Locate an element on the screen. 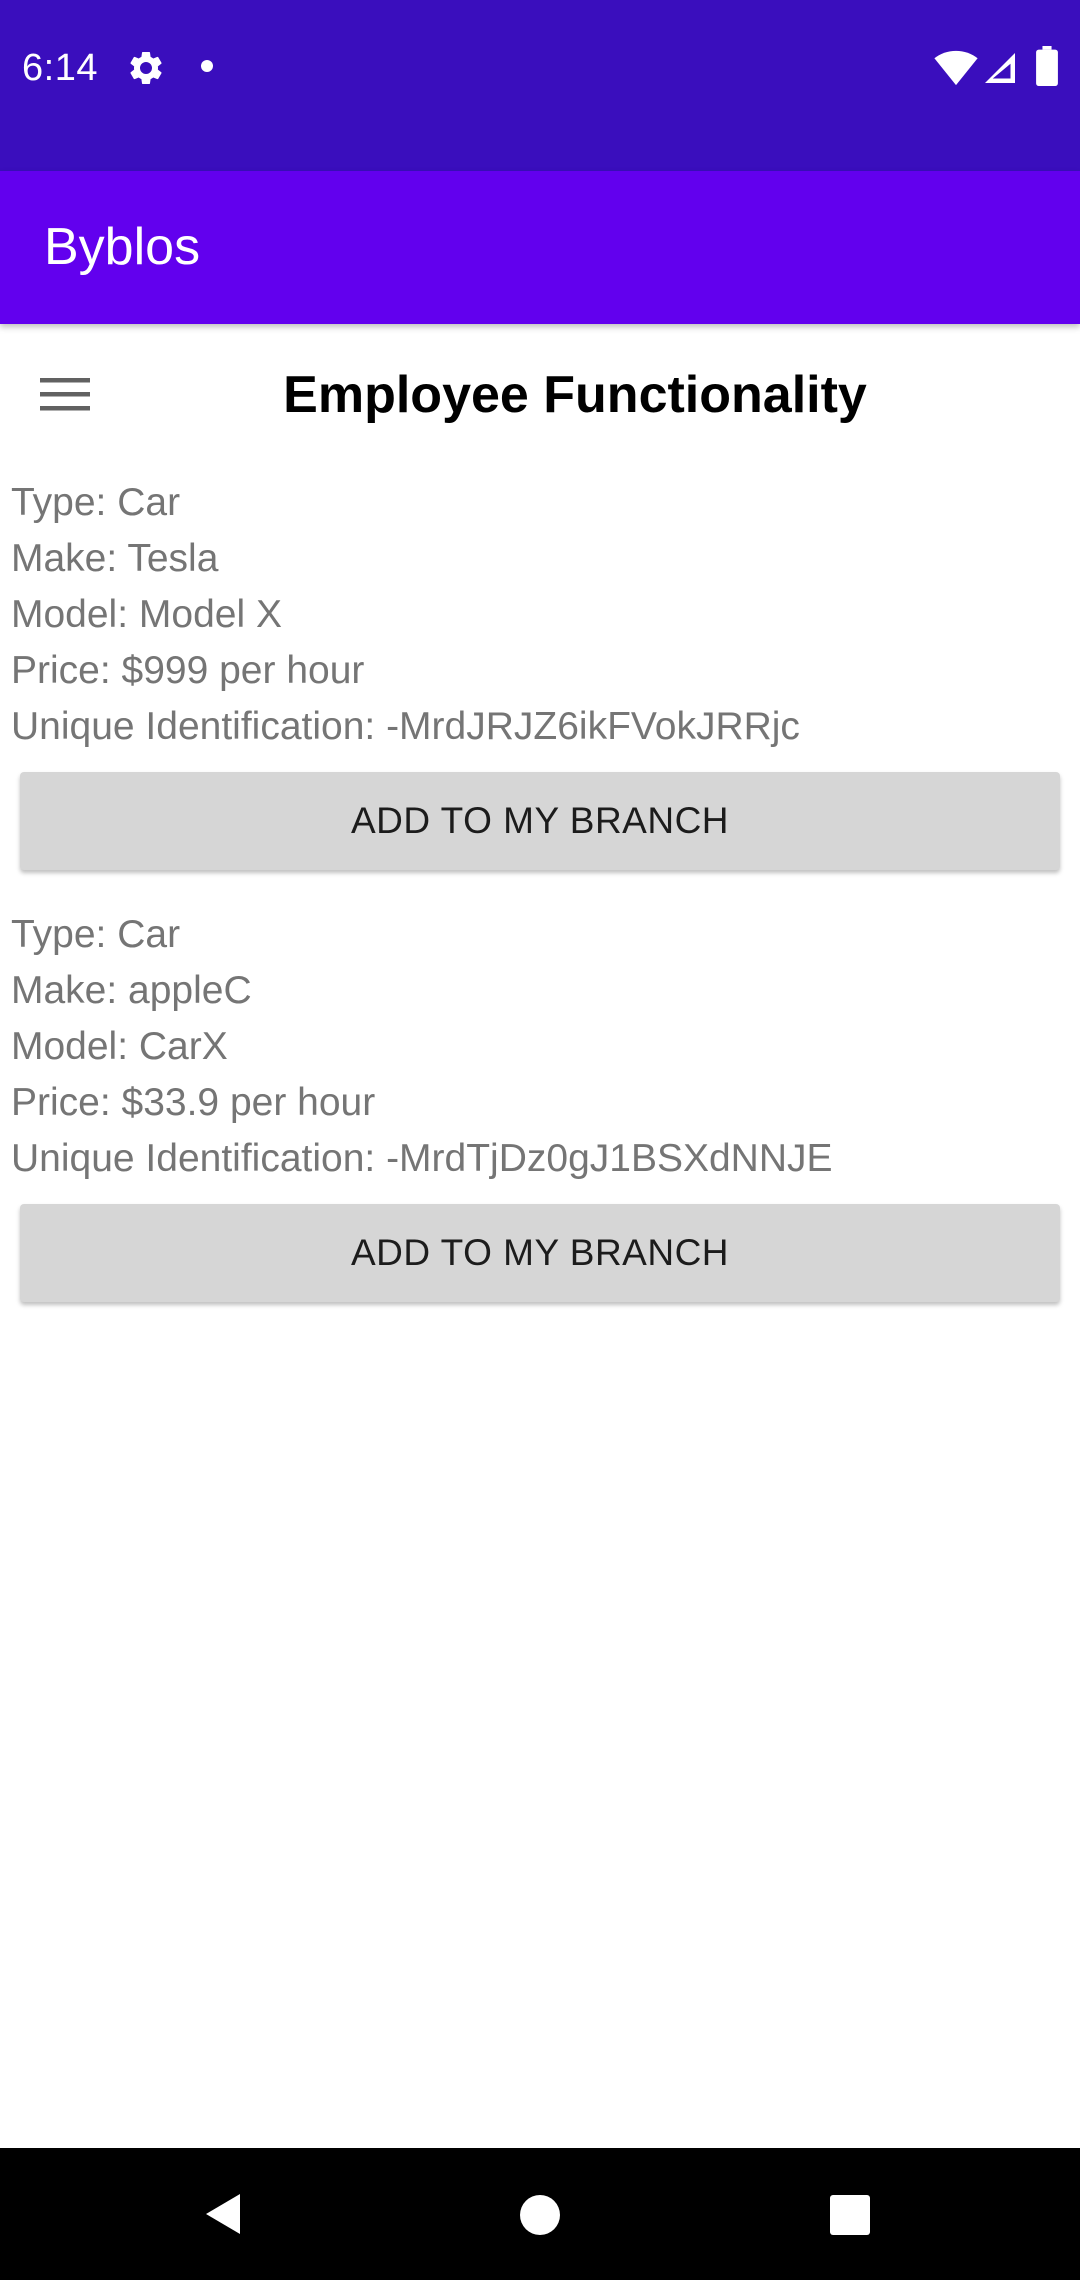 The image size is (1080, 2280). recents-icon is located at coordinates (850, 2215).